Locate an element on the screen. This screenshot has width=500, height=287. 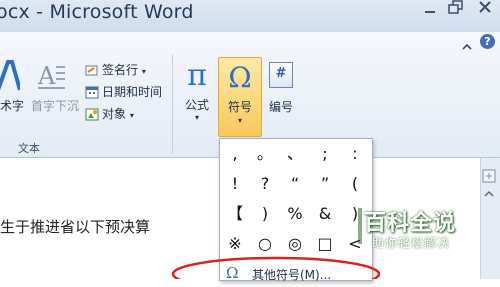
symbol-label: 符号 is located at coordinates (239, 107).